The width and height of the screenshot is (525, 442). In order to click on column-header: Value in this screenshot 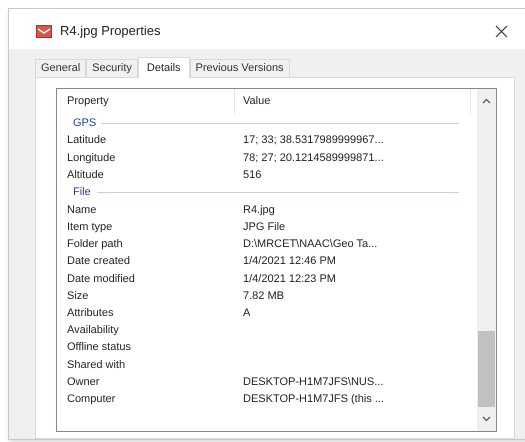, I will do `click(353, 101)`.